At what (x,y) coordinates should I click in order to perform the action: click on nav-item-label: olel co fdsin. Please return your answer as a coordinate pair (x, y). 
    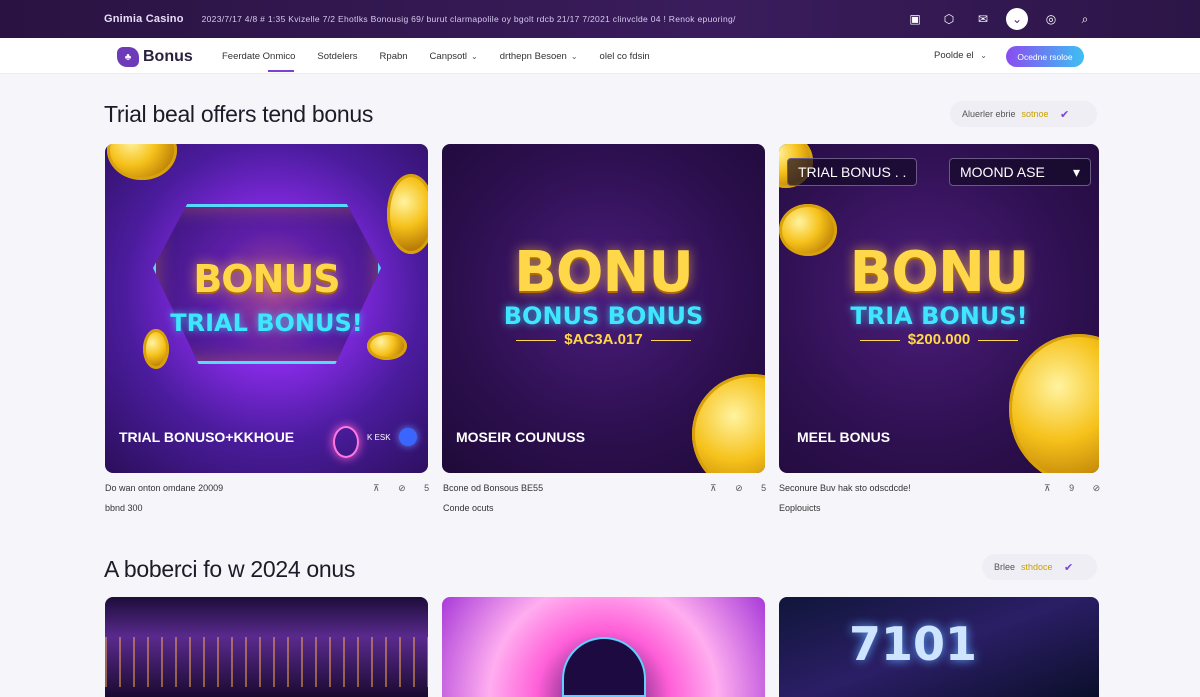
    Looking at the image, I should click on (624, 56).